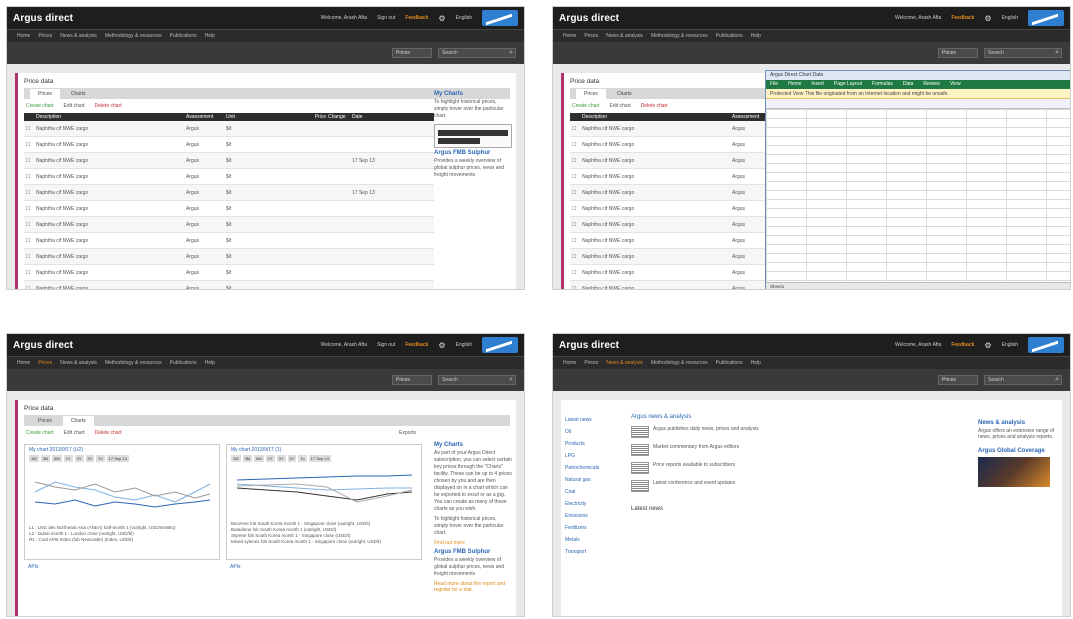  What do you see at coordinates (595, 492) in the screenshot?
I see `news-category-link: Coal` at bounding box center [595, 492].